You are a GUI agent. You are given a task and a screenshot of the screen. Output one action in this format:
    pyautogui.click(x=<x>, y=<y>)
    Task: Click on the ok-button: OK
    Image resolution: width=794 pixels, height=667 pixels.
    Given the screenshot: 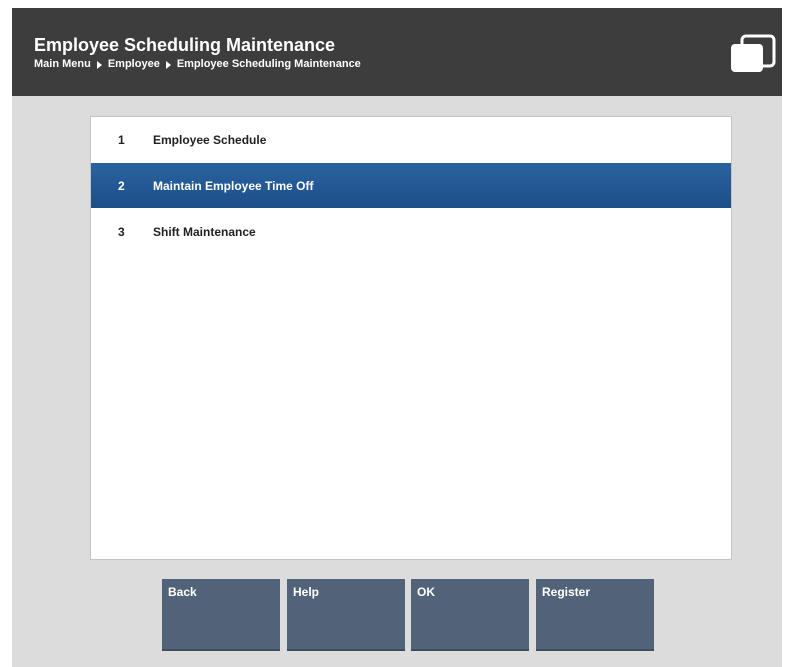 What is the action you would take?
    pyautogui.click(x=470, y=615)
    